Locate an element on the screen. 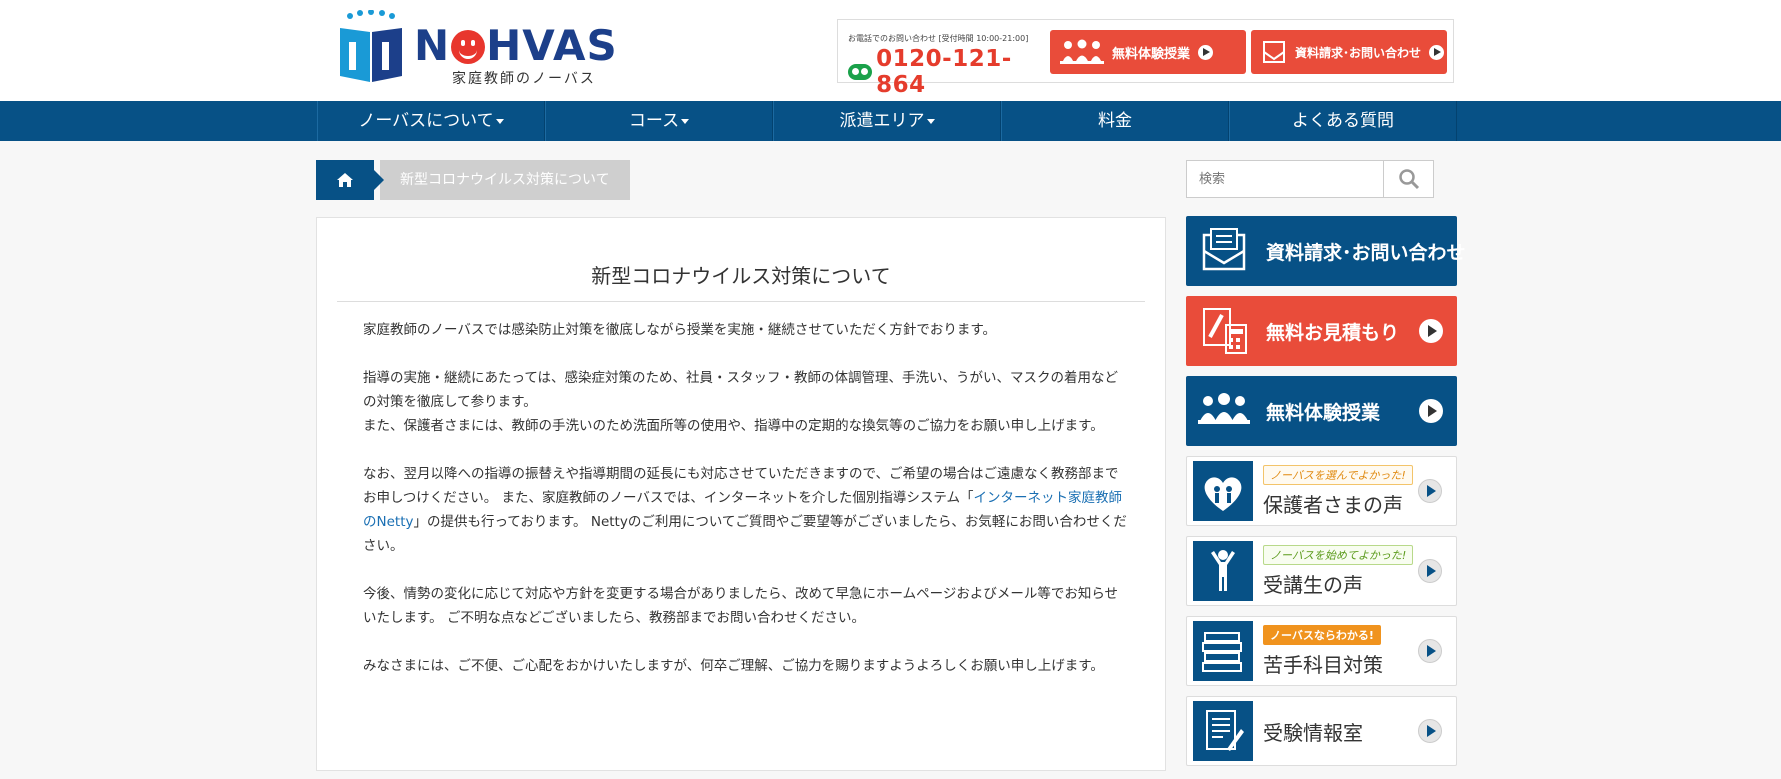  sidebar-parents-banner: ノーバスを選んでよかった! 保護者さまの声 is located at coordinates (1321, 491).